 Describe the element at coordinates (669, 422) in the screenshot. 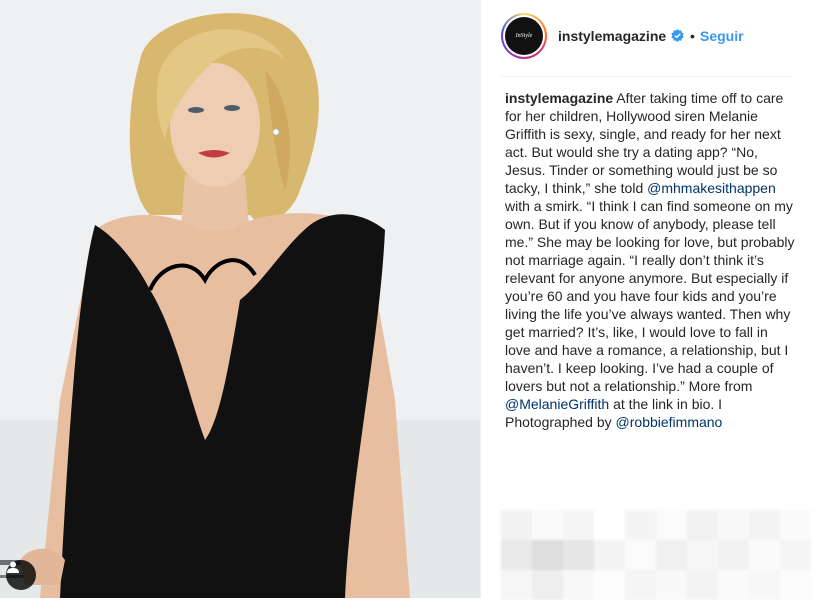

I see `mention-link: @robbiefimmano` at that location.